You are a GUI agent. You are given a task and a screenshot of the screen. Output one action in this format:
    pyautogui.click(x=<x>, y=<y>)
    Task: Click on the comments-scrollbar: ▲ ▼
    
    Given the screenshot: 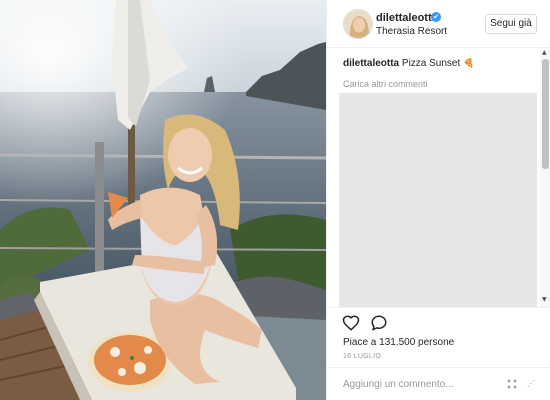 What is the action you would take?
    pyautogui.click(x=545, y=178)
    